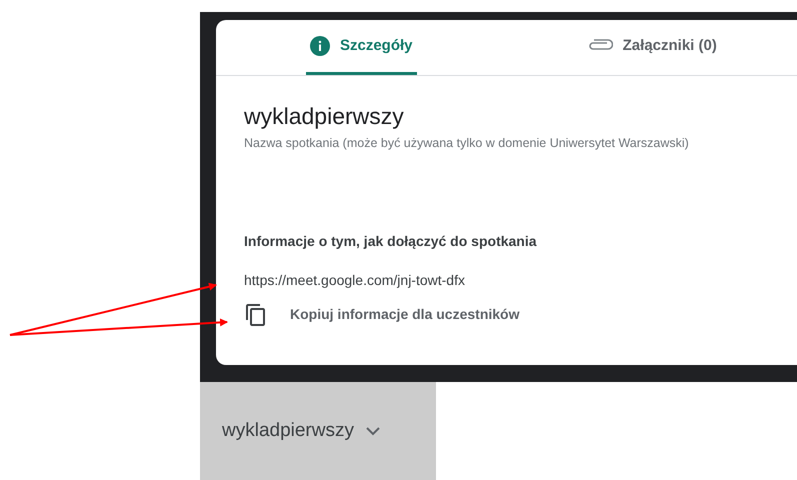  I want to click on meeting-title: wykladpierwszy, so click(324, 116).